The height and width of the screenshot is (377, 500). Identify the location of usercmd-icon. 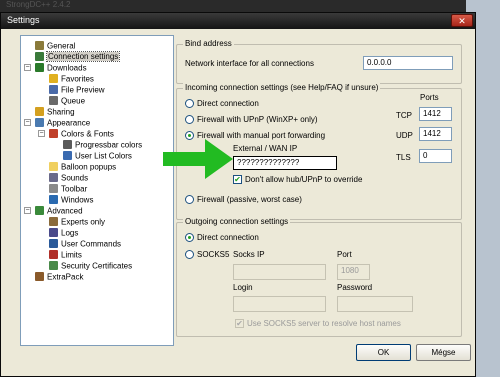
(53, 244).